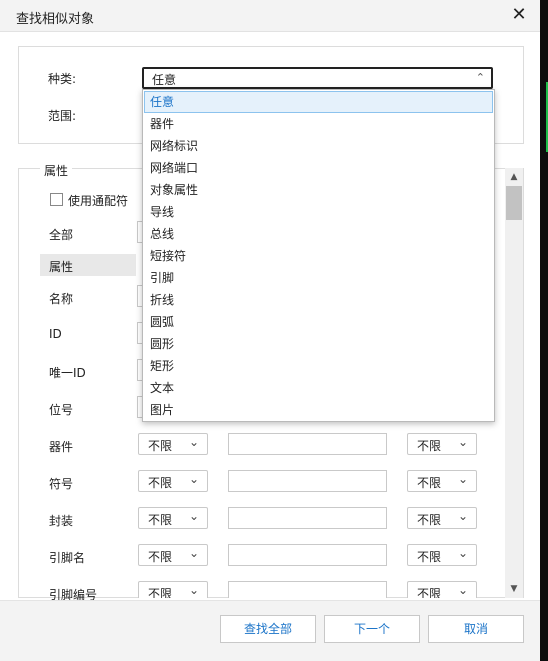 The height and width of the screenshot is (661, 548). What do you see at coordinates (173, 589) in the screenshot?
I see `pin-number-condition-select: 不限 ⌄` at bounding box center [173, 589].